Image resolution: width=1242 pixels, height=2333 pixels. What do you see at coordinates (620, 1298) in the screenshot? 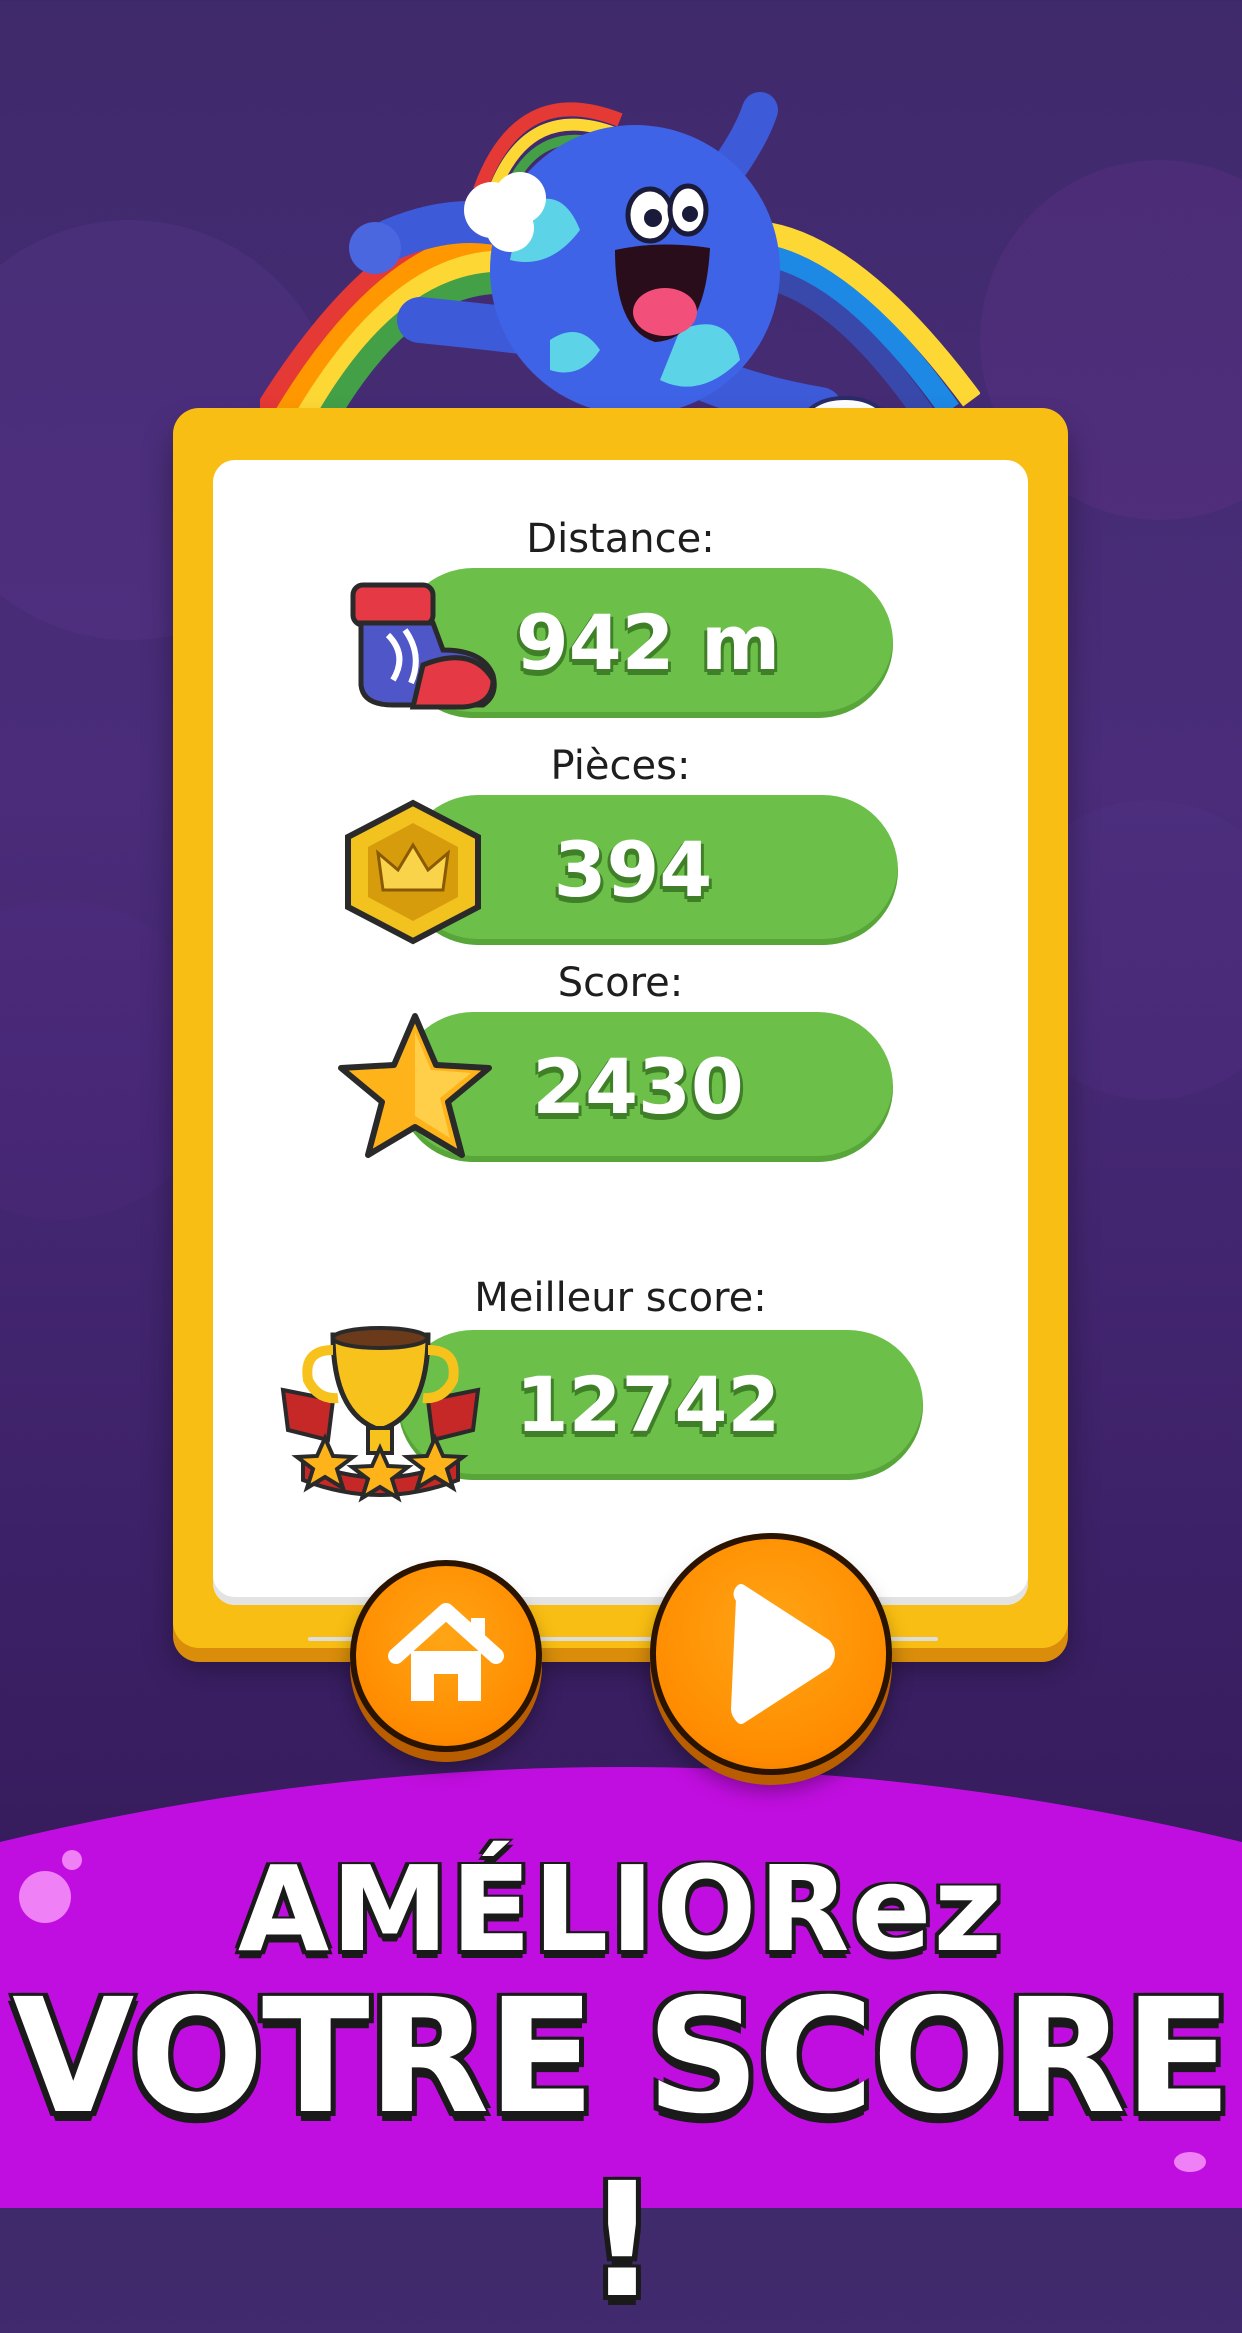
I see `best-score-label: Meilleur score:` at bounding box center [620, 1298].